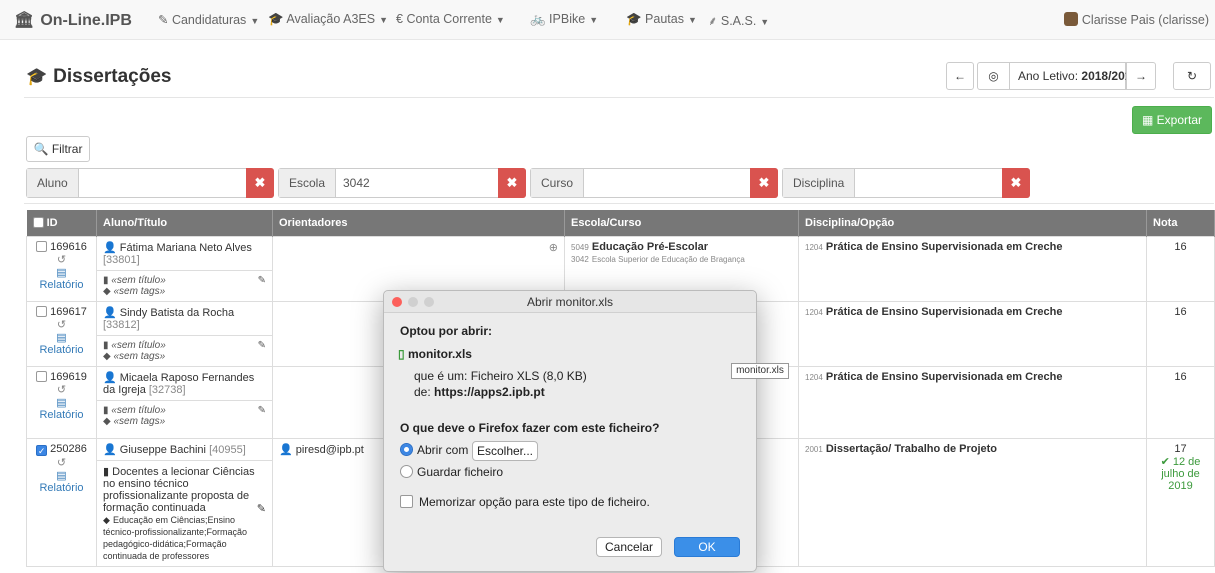 This screenshot has height=573, width=1215. I want to click on header-escola: Escola/Curso, so click(681, 223).